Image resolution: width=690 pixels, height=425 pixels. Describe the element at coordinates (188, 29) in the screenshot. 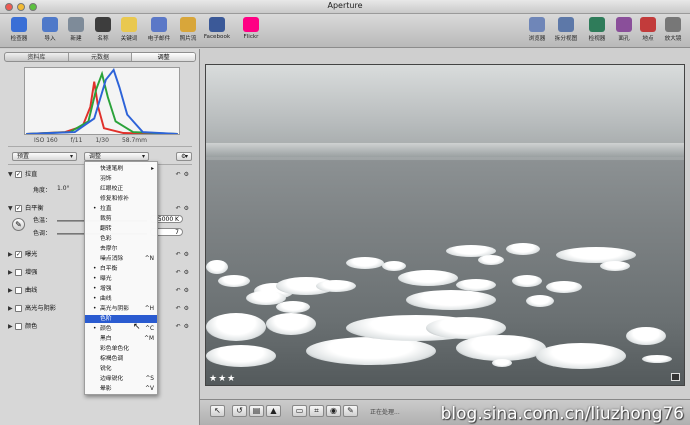

I see `toolbar-button-photostream: 照片流` at that location.